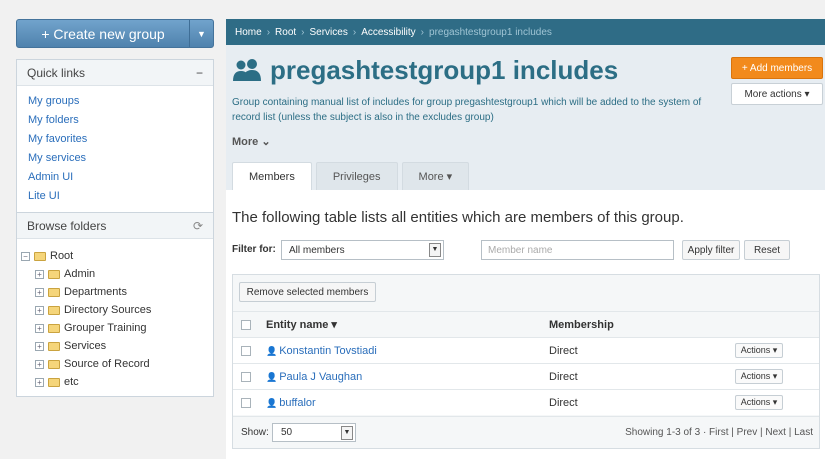  Describe the element at coordinates (56, 72) in the screenshot. I see `quick-links-title: Quick links` at that location.